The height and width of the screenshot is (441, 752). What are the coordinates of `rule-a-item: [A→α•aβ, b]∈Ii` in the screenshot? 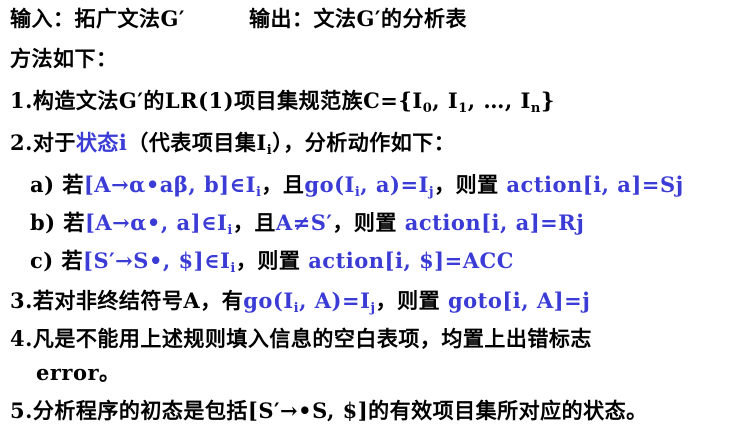 It's located at (172, 186).